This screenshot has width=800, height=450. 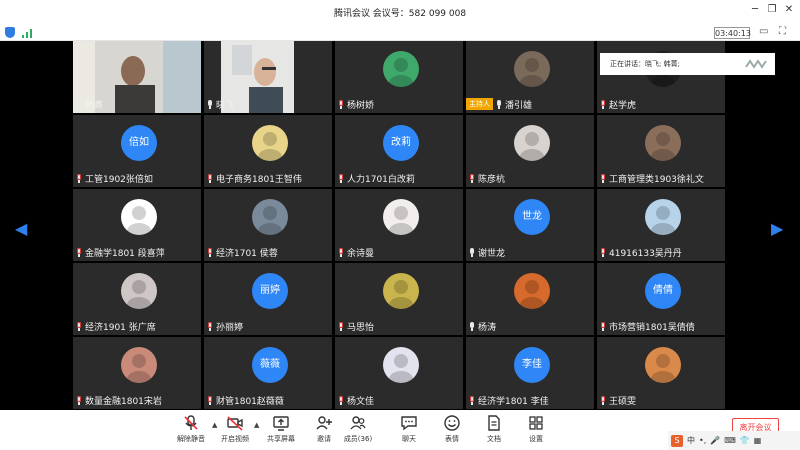 What do you see at coordinates (21, 228) in the screenshot?
I see `prev-page-arrow-icon: ◀` at bounding box center [21, 228].